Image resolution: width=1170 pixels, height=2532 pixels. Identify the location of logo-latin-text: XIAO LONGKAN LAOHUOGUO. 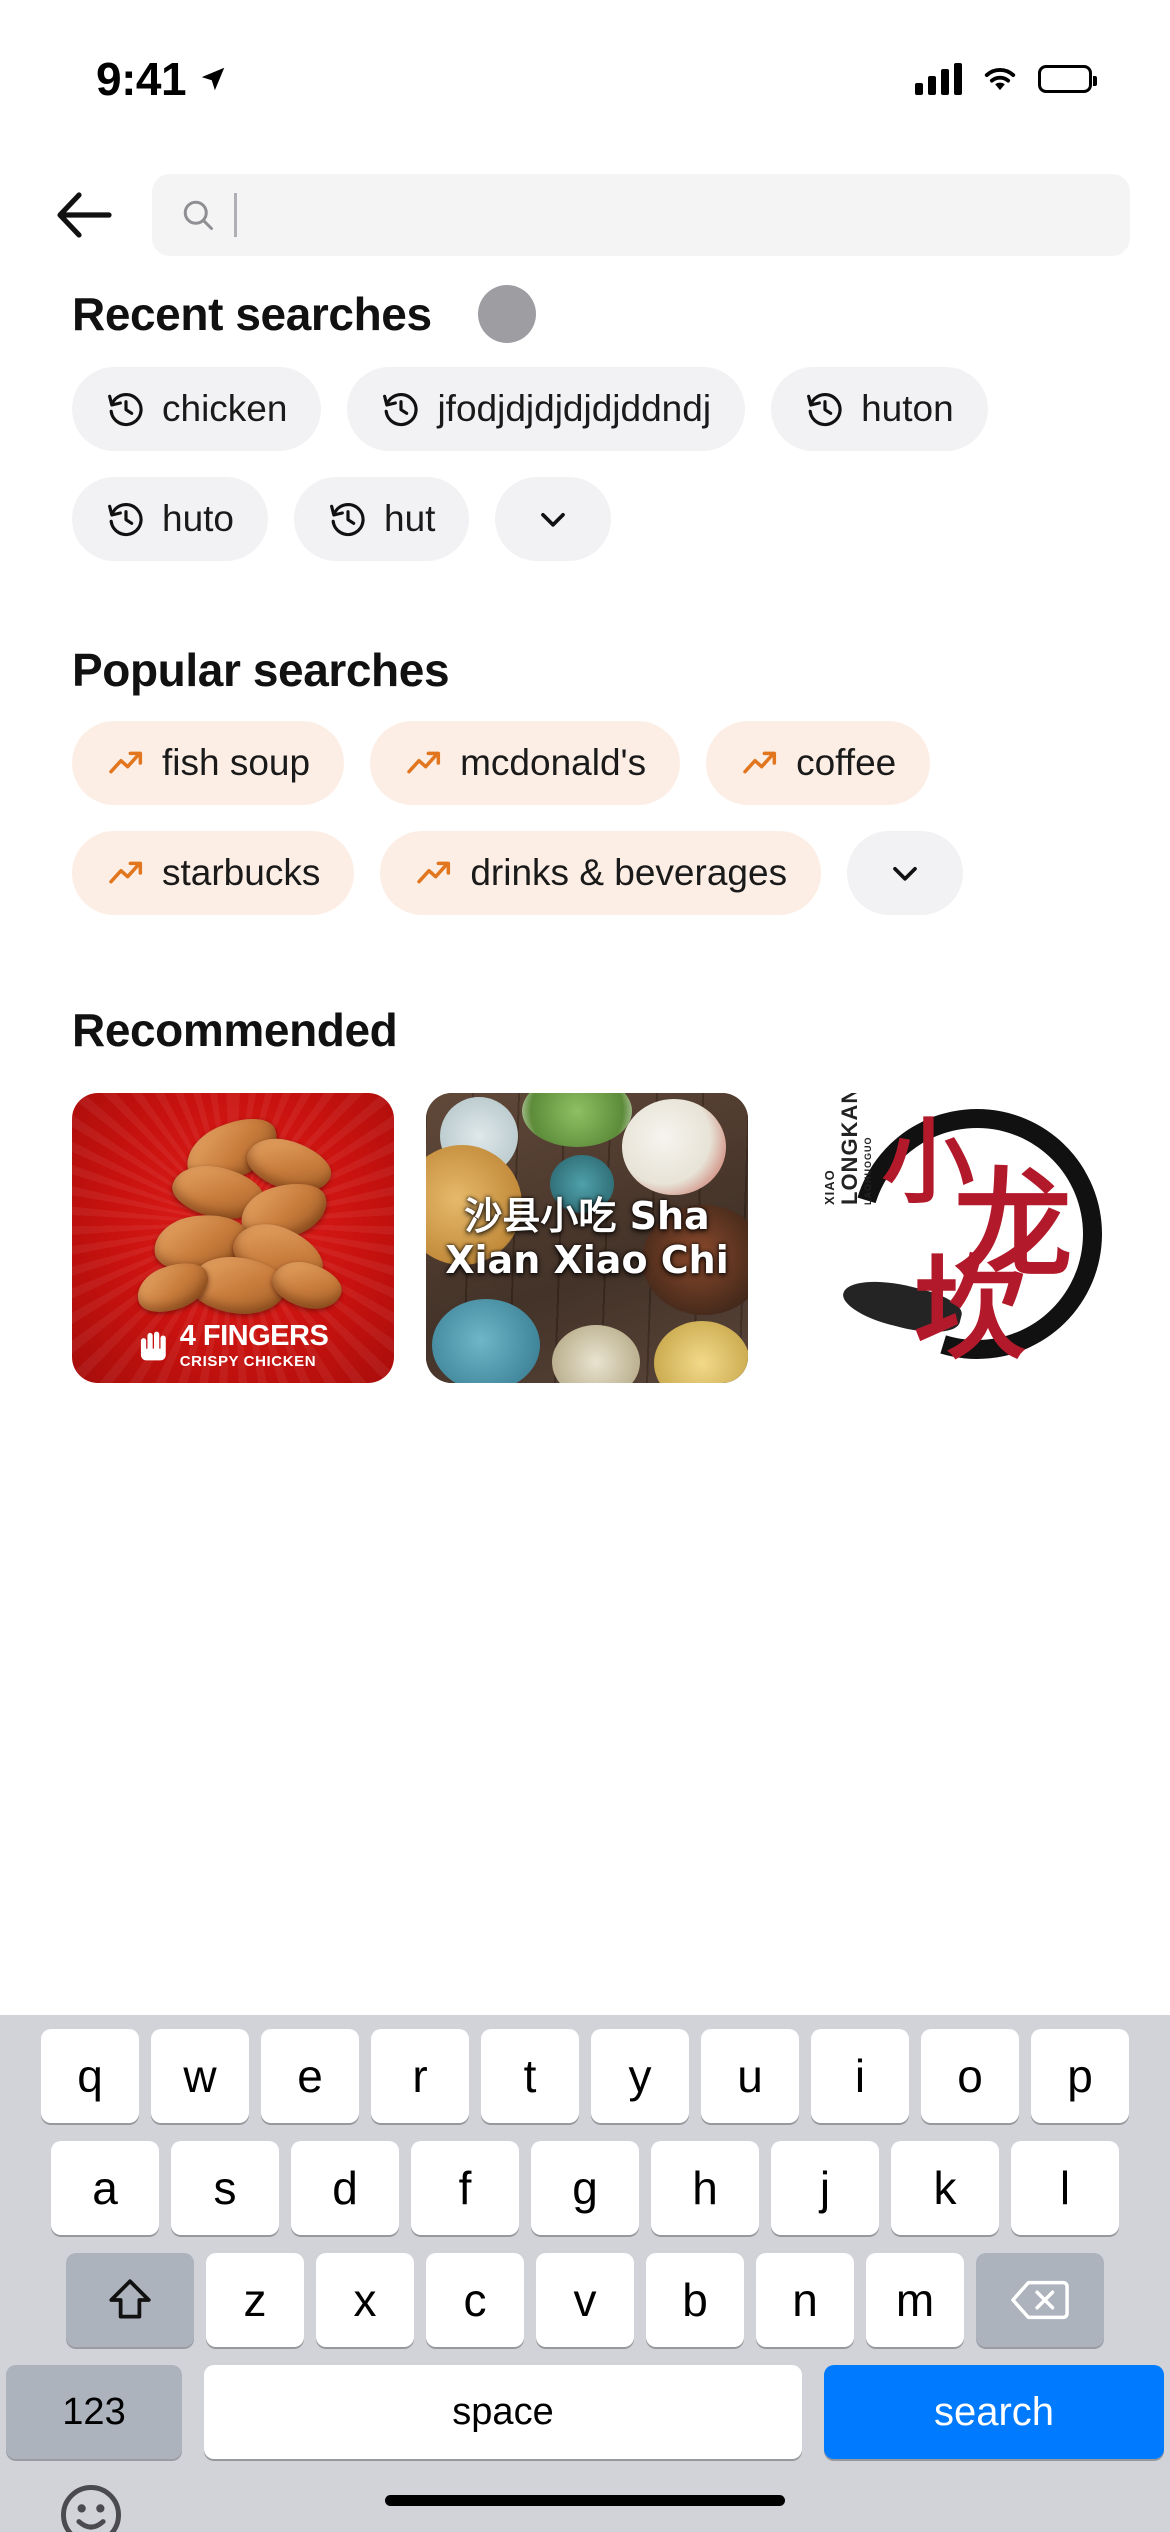
(847, 1149).